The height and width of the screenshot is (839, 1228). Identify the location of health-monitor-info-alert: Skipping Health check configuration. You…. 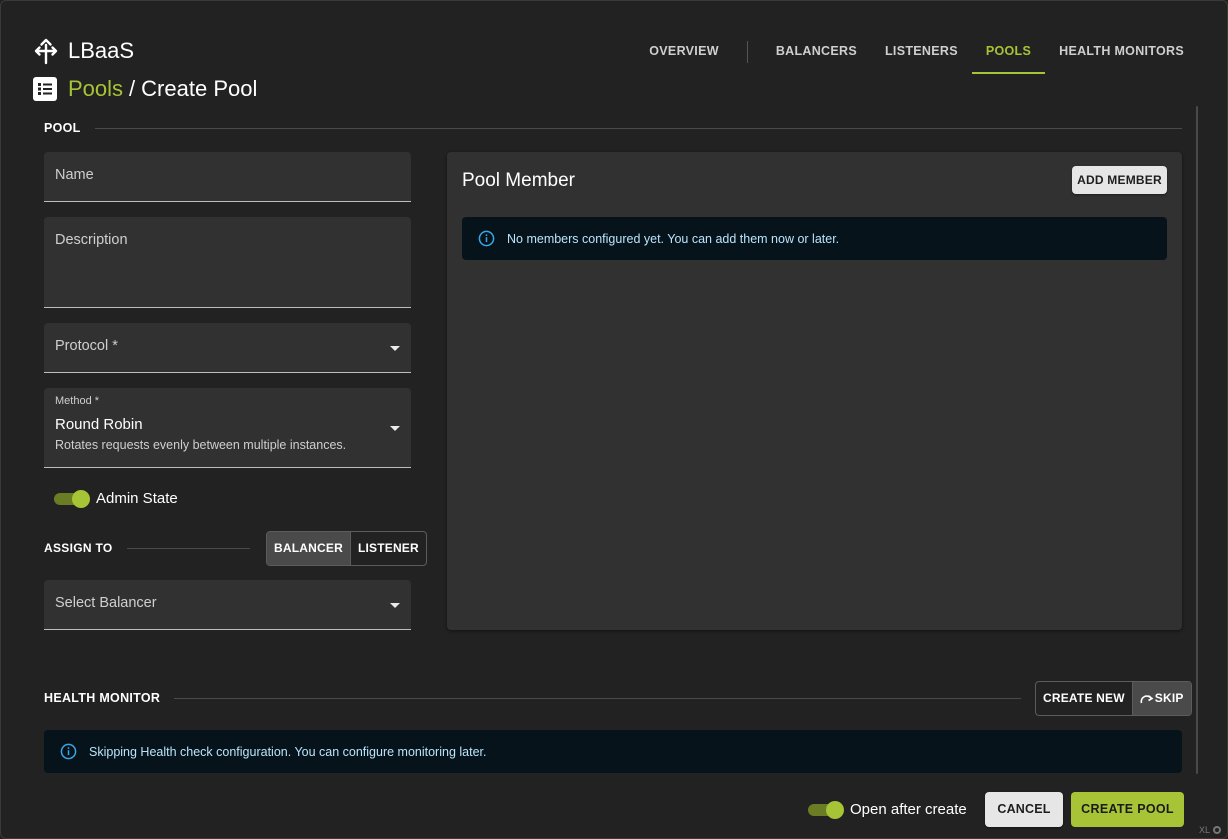
(613, 751).